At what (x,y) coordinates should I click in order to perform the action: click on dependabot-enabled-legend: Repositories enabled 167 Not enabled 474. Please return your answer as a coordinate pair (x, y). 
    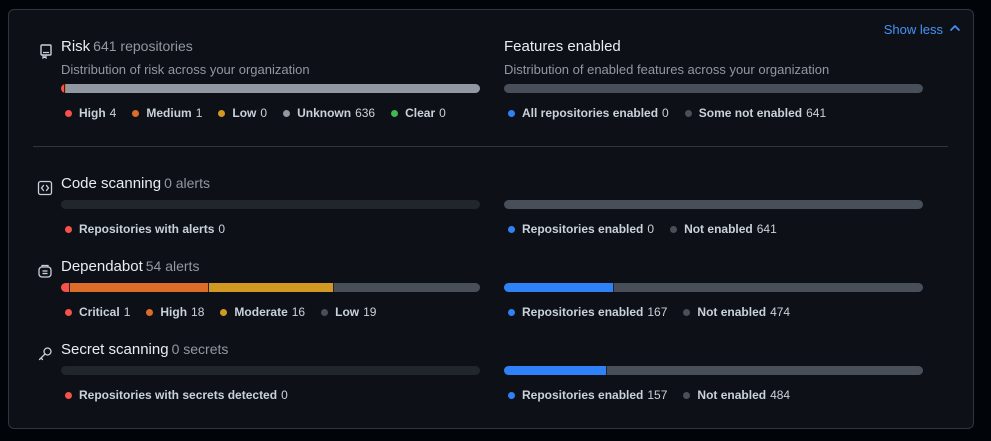
    Looking at the image, I should click on (649, 312).